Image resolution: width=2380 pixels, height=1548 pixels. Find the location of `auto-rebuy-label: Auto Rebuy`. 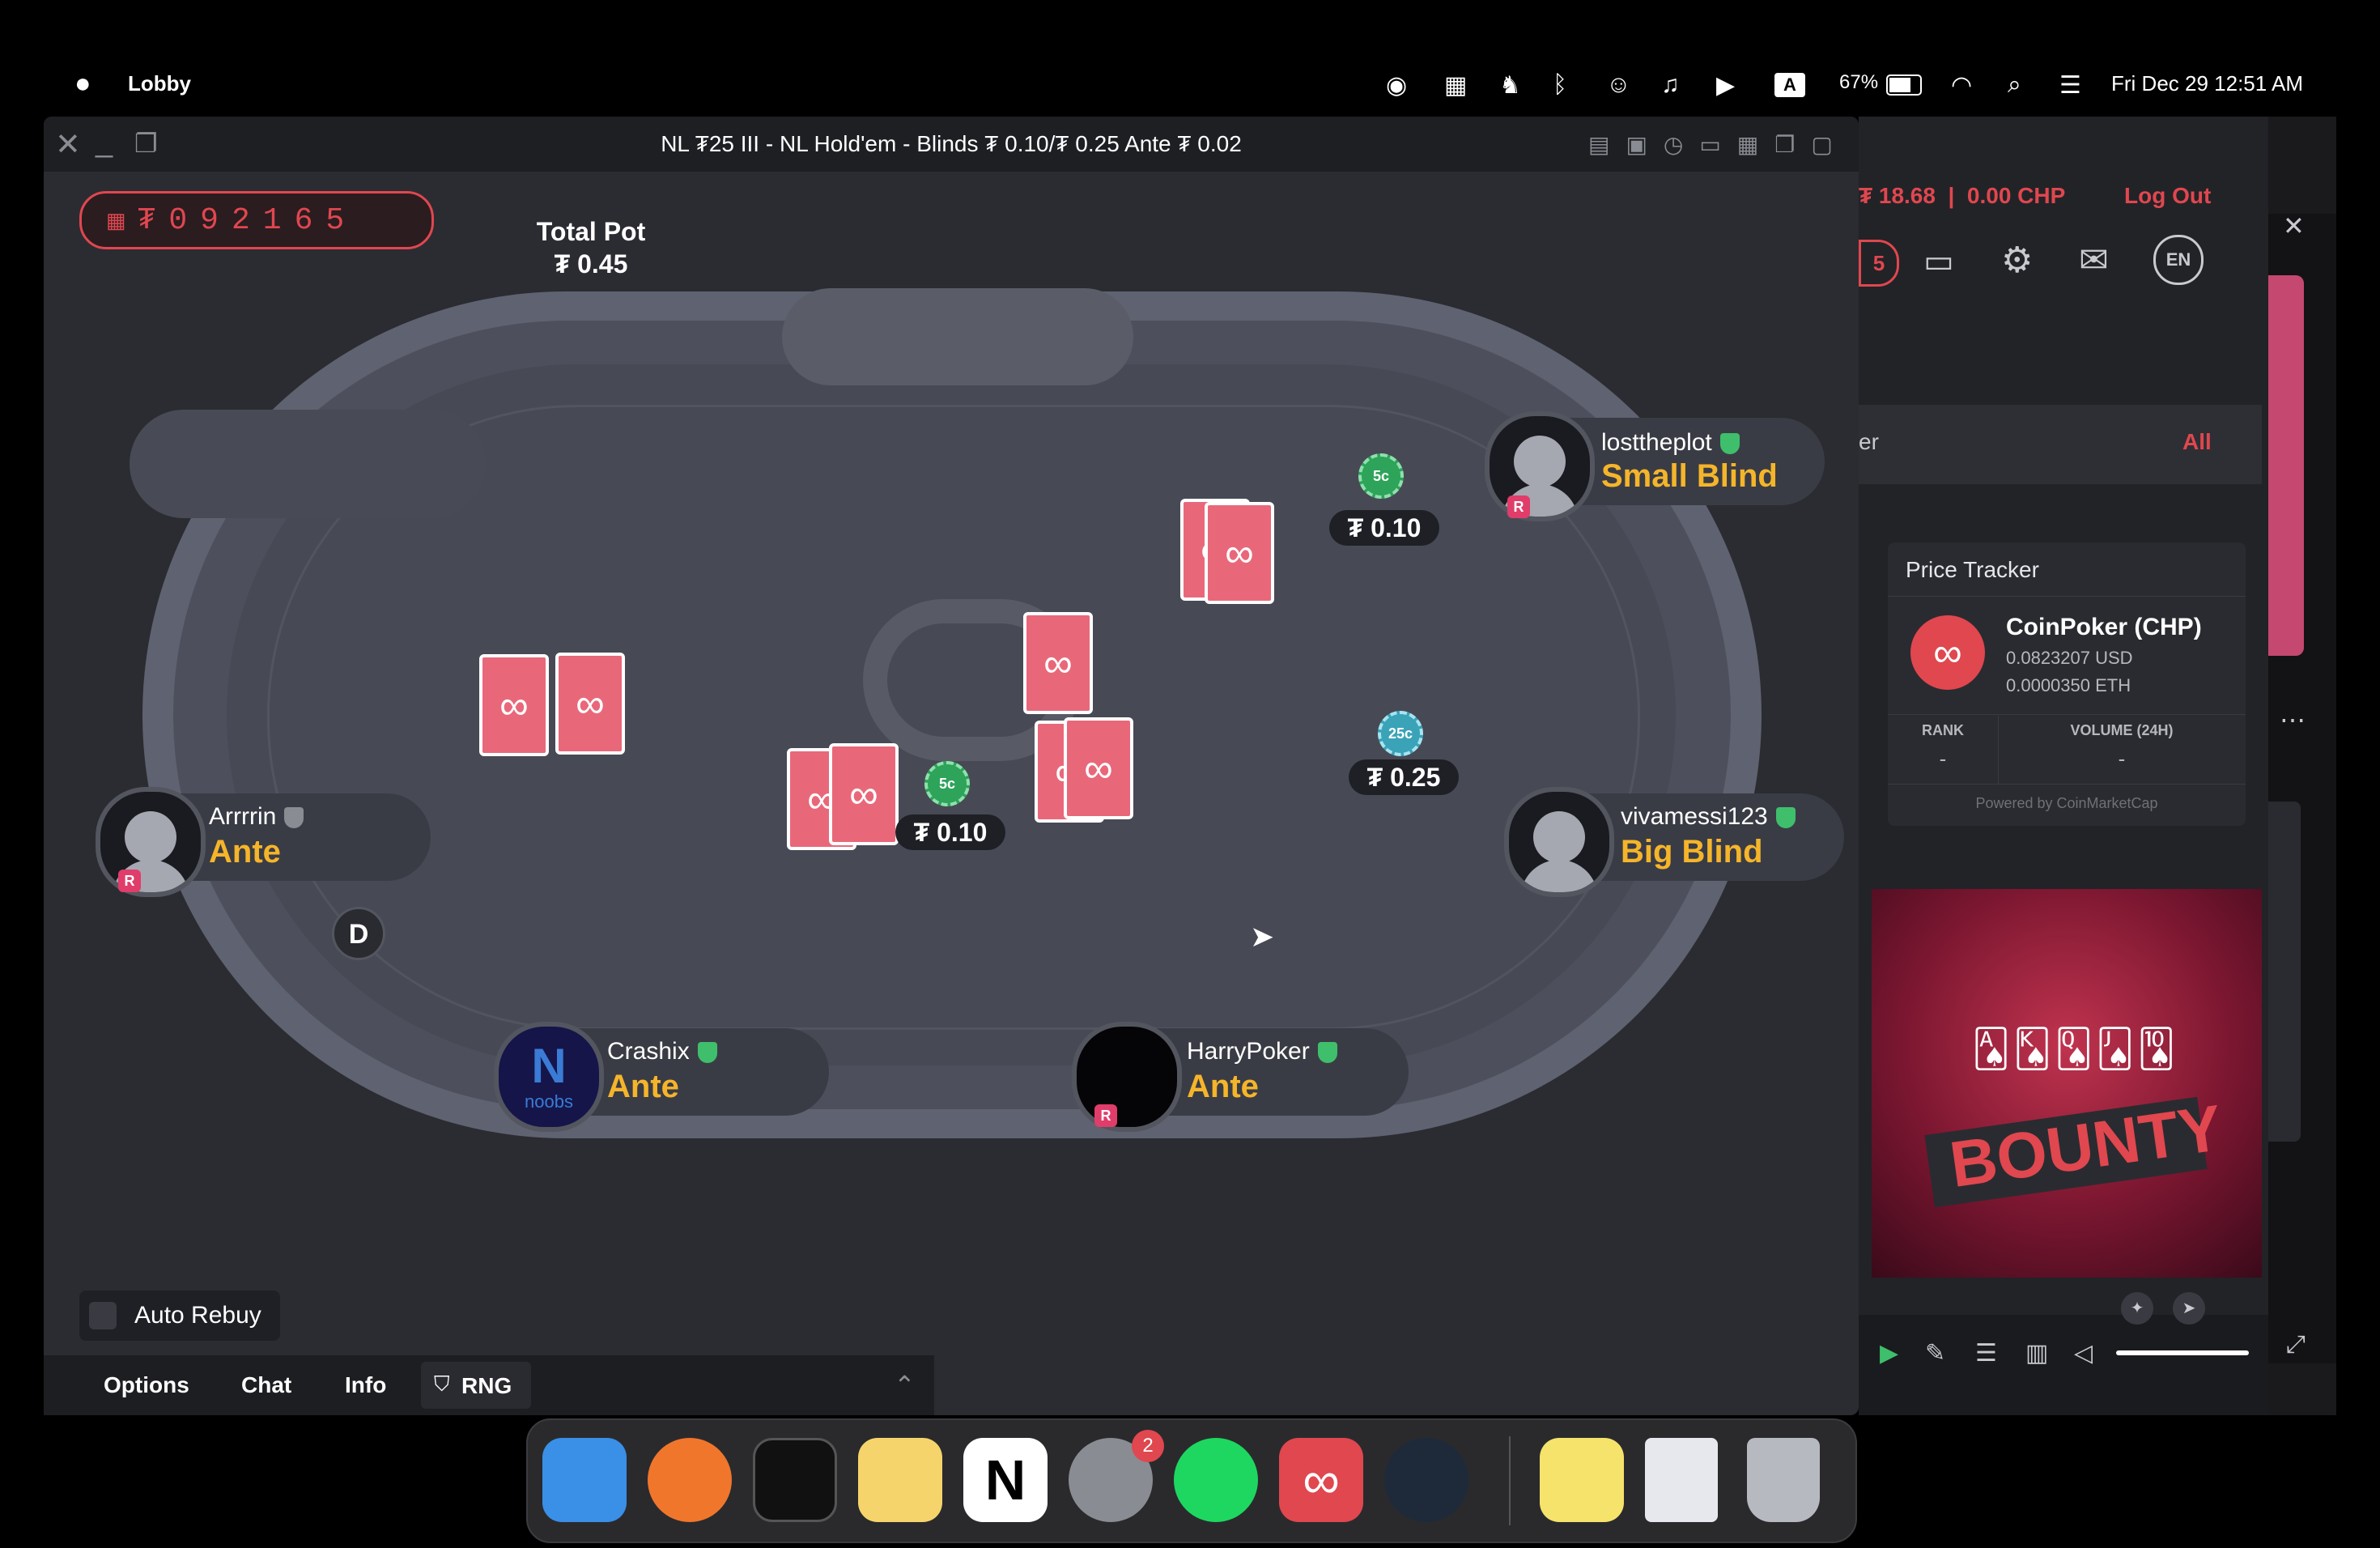

auto-rebuy-label: Auto Rebuy is located at coordinates (197, 1315).